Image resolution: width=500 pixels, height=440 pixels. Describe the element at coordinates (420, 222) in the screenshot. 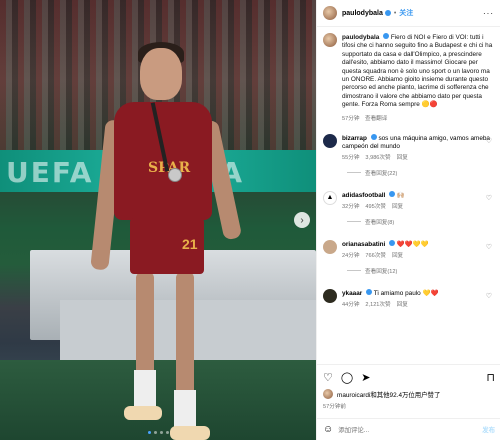

I see `view-replies-button: 查看回复(8)` at that location.